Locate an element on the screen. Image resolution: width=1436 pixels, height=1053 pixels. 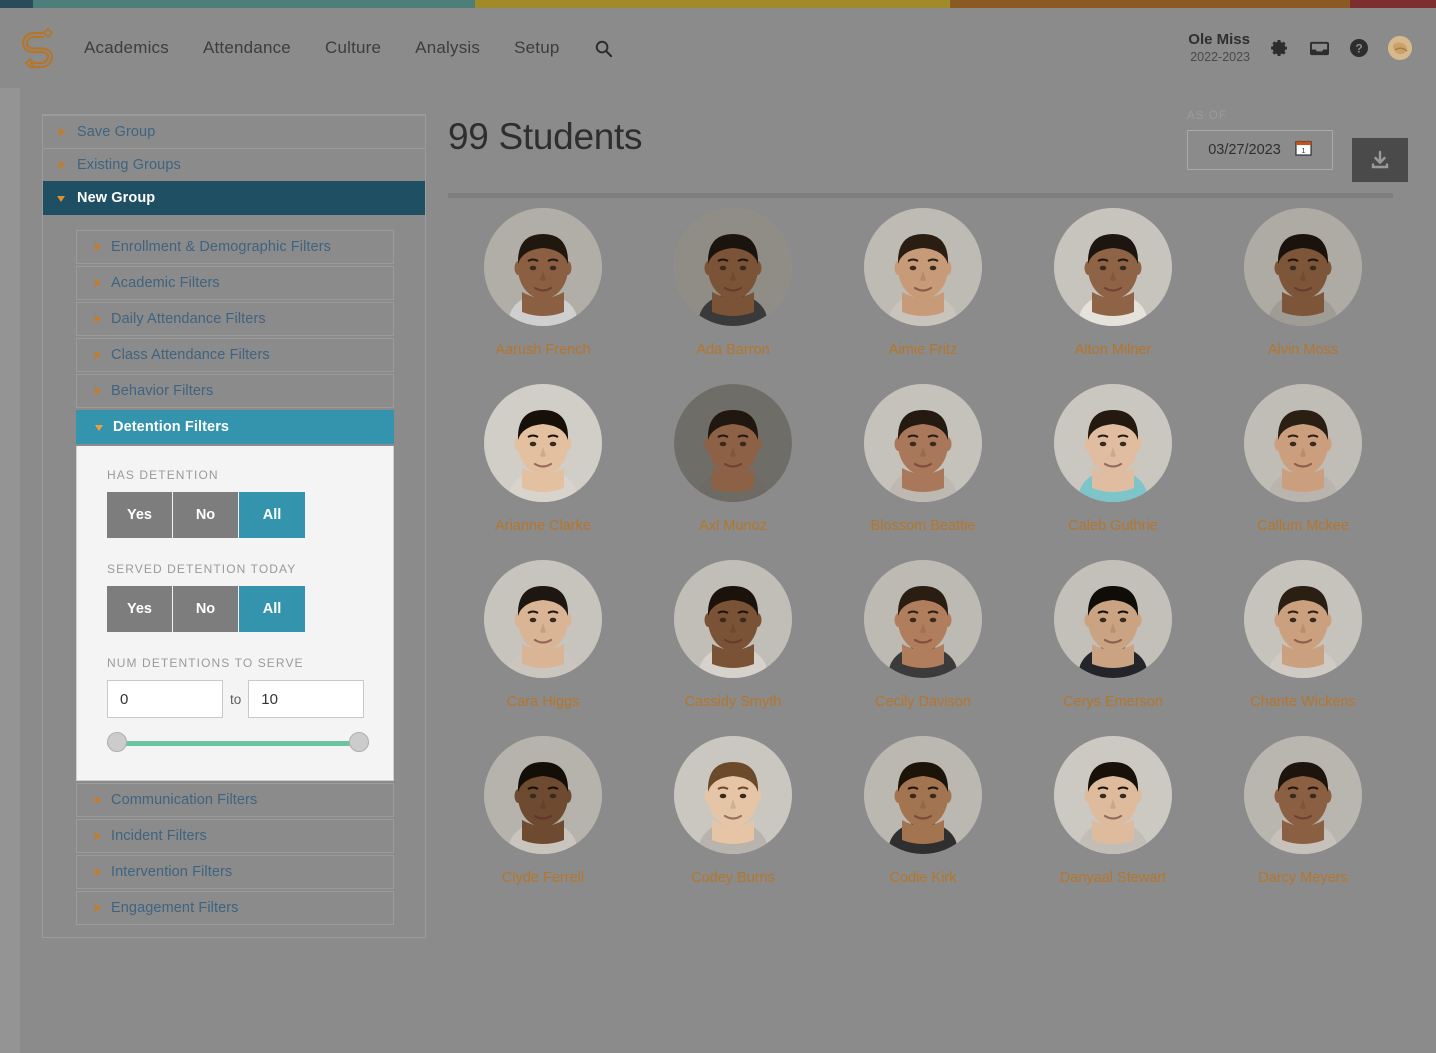
nav-academics: Academics is located at coordinates (126, 48).